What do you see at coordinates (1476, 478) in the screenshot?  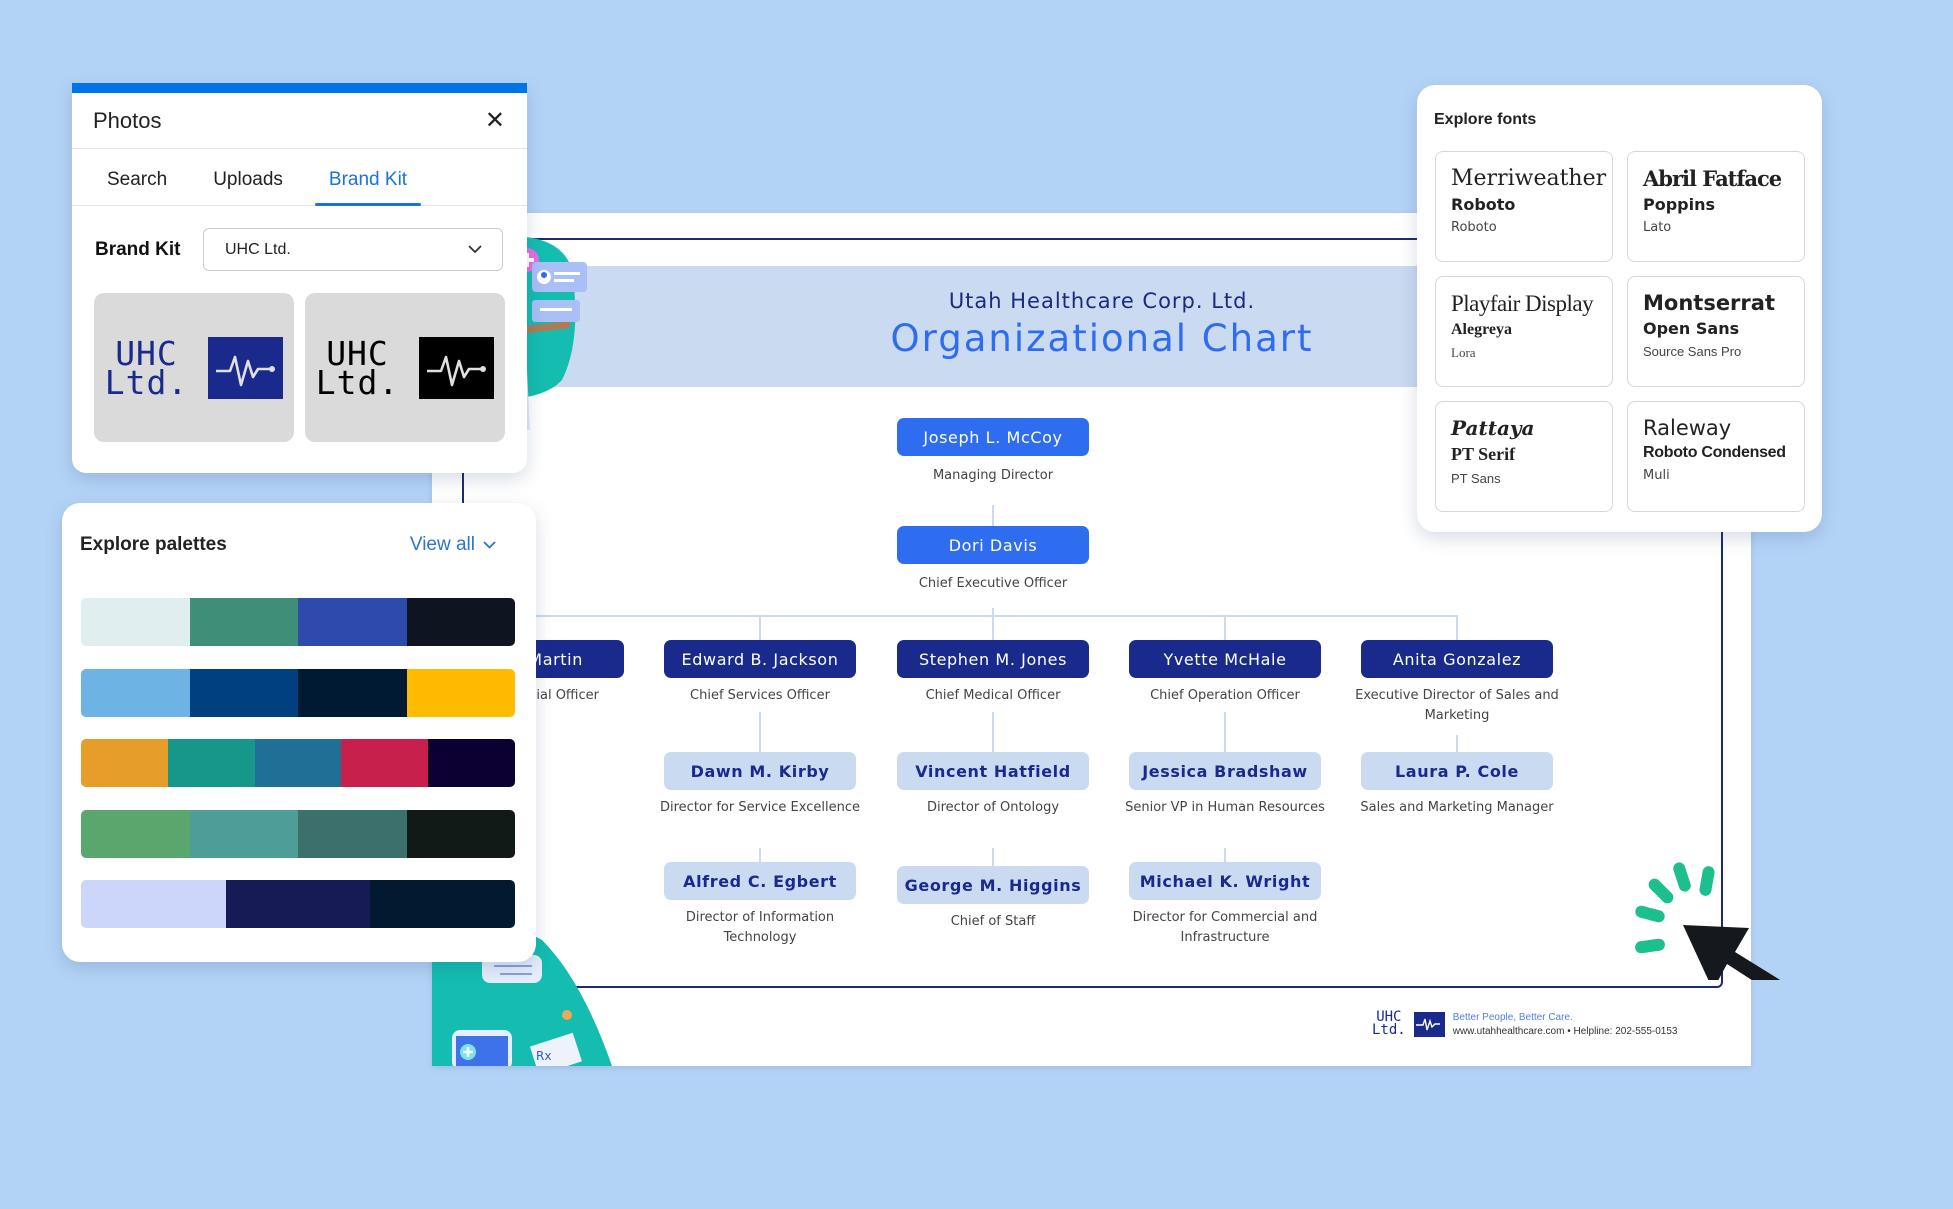 I see `font-small: PT Sans` at bounding box center [1476, 478].